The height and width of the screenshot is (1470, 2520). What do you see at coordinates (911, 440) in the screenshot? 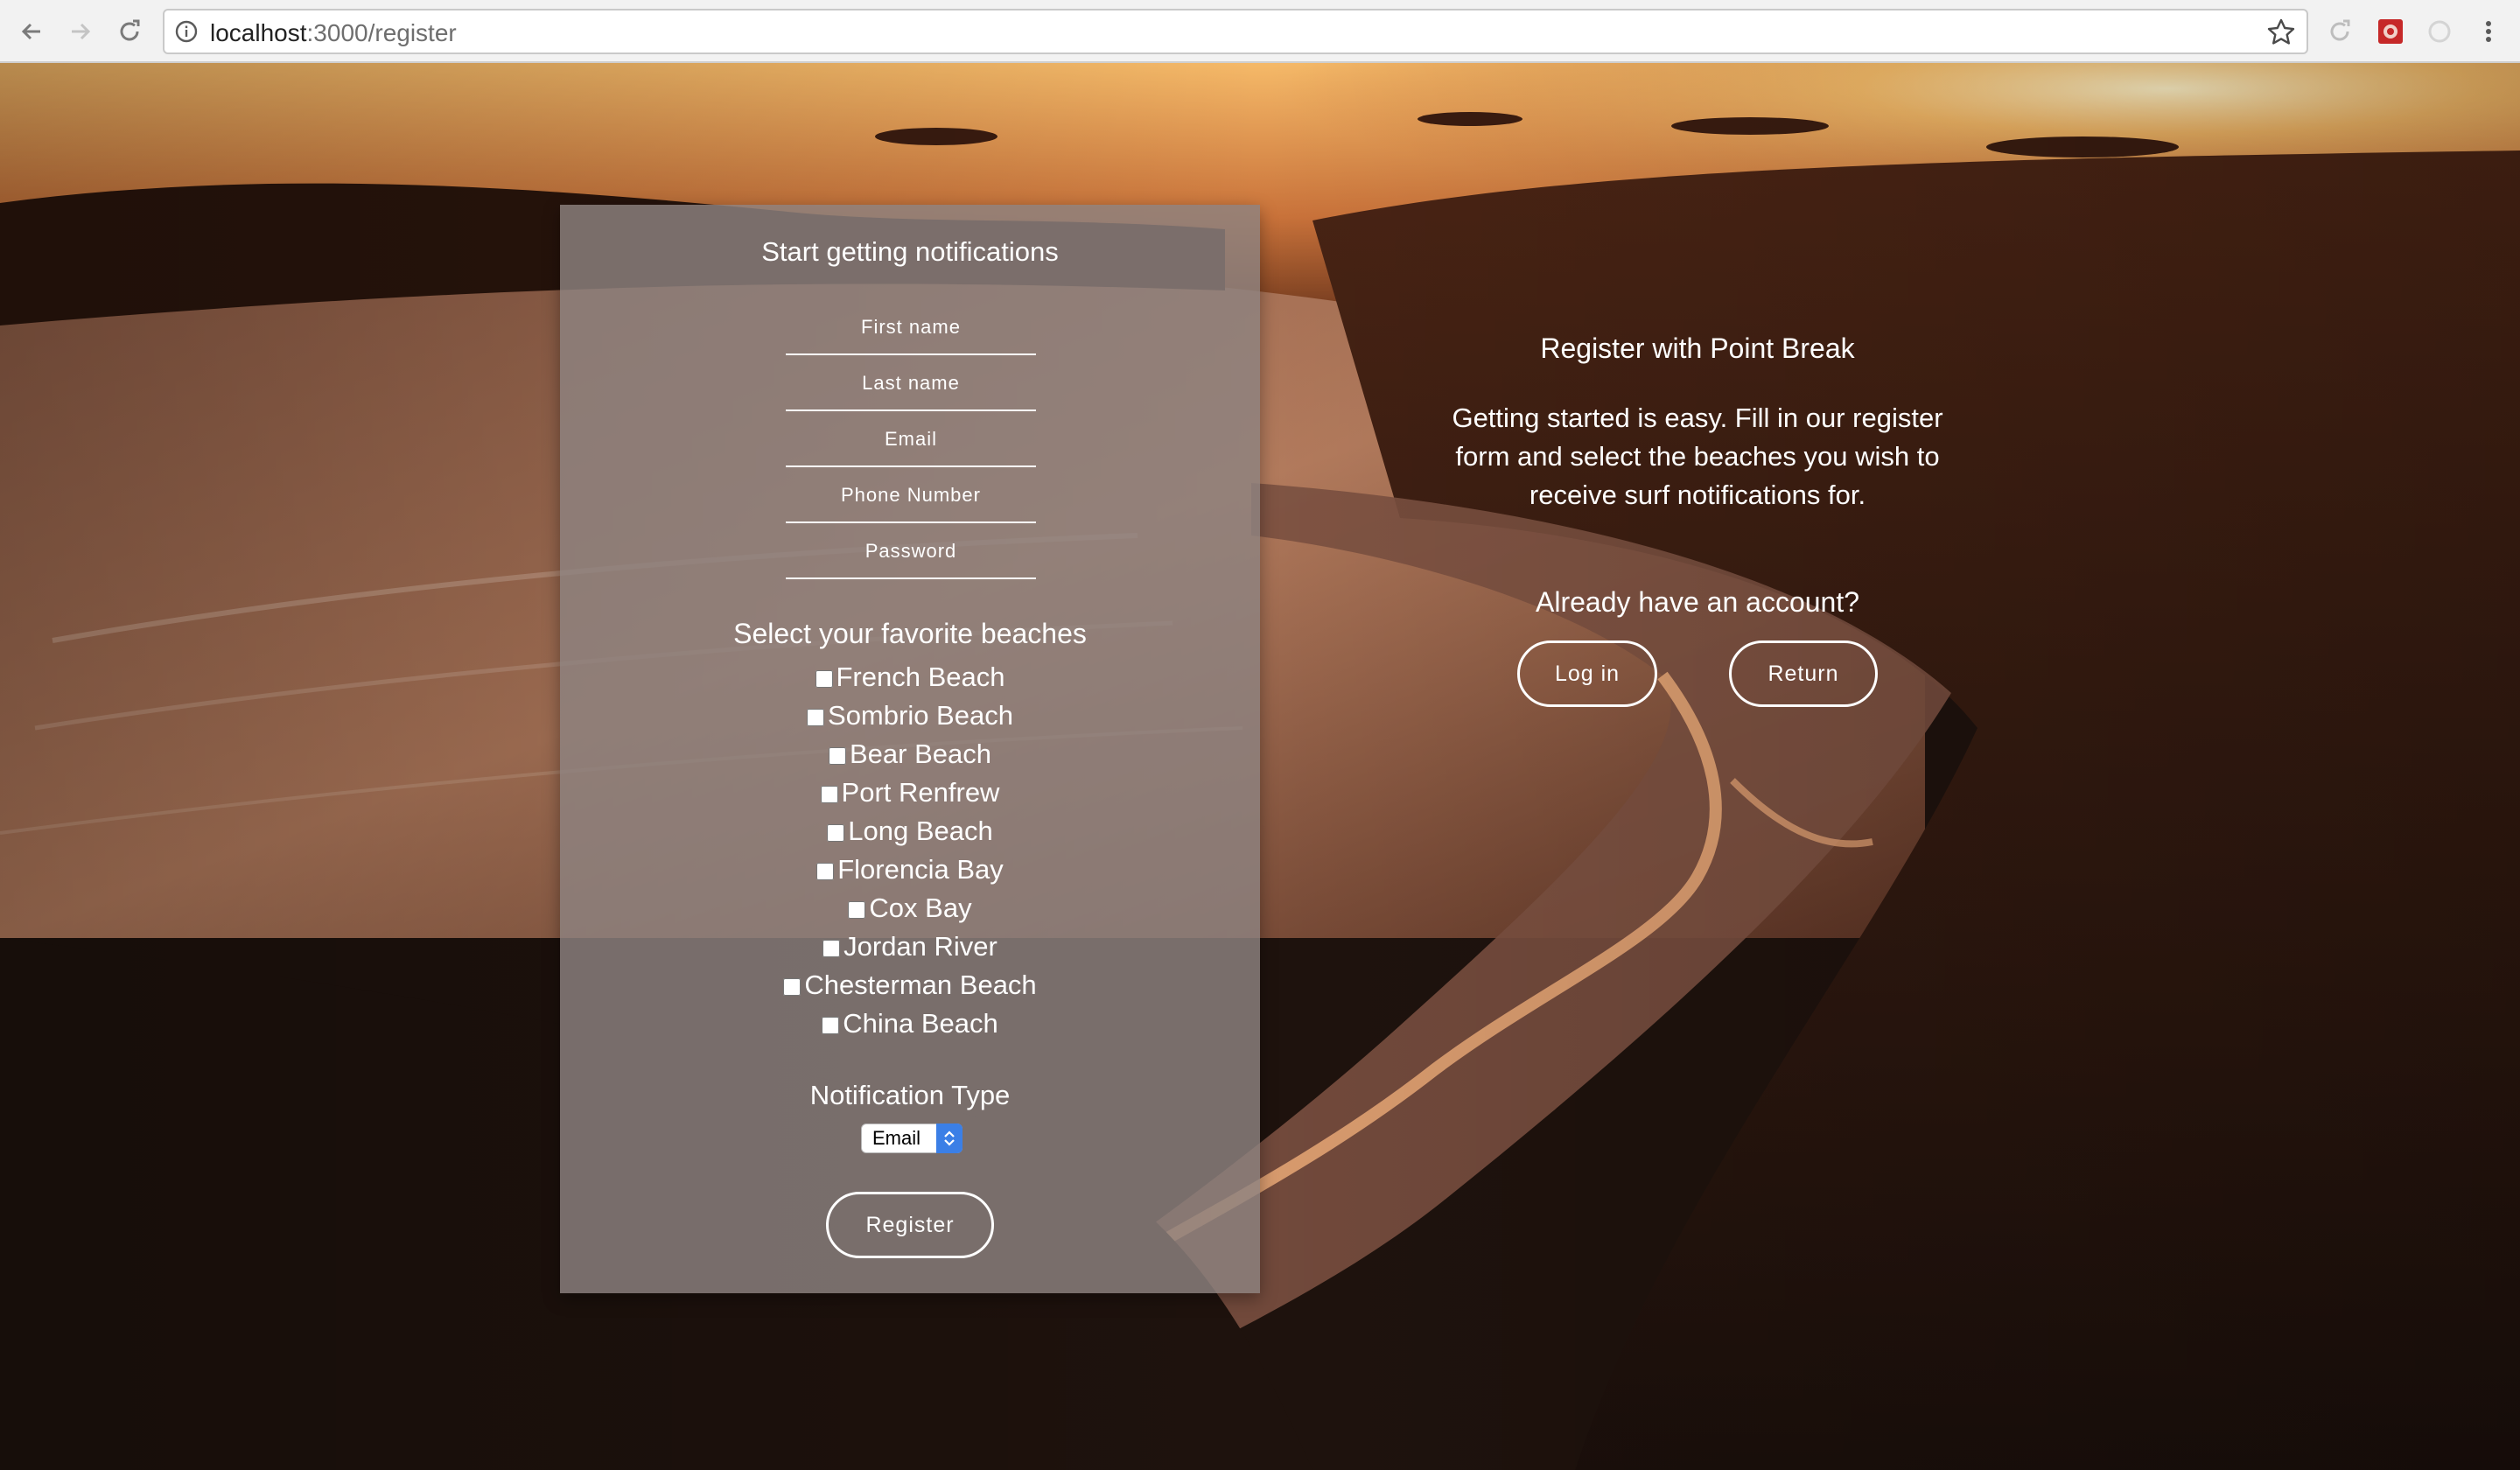
I see `email-field` at bounding box center [911, 440].